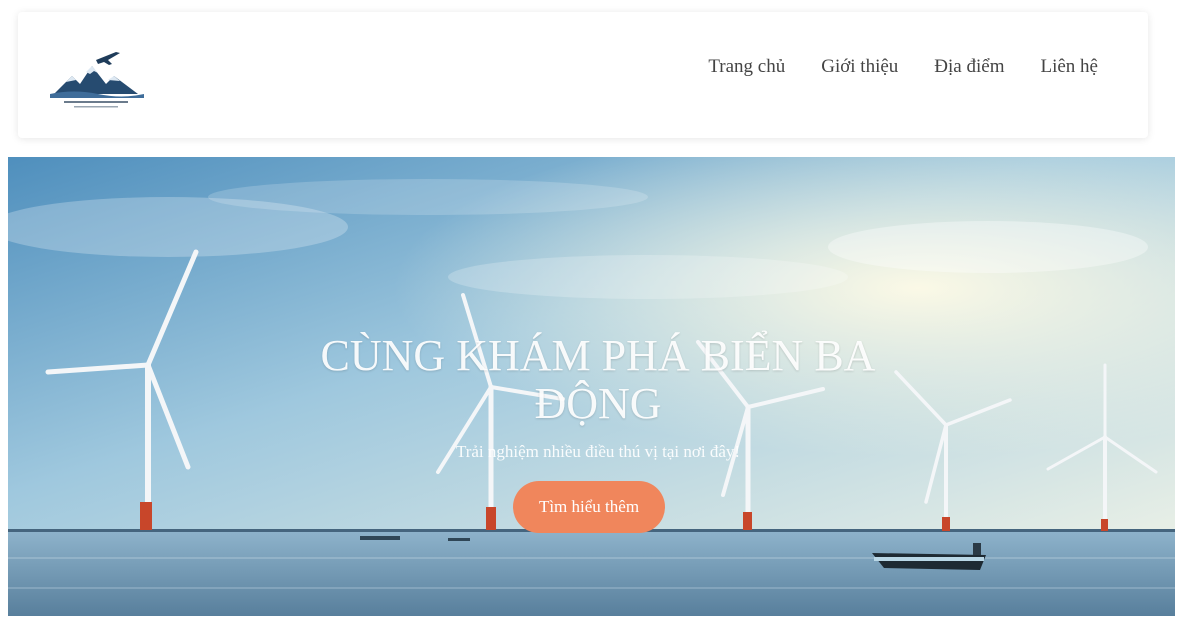 This screenshot has height=619, width=1177. I want to click on nav-link-contact: Liên hệ, so click(1069, 67).